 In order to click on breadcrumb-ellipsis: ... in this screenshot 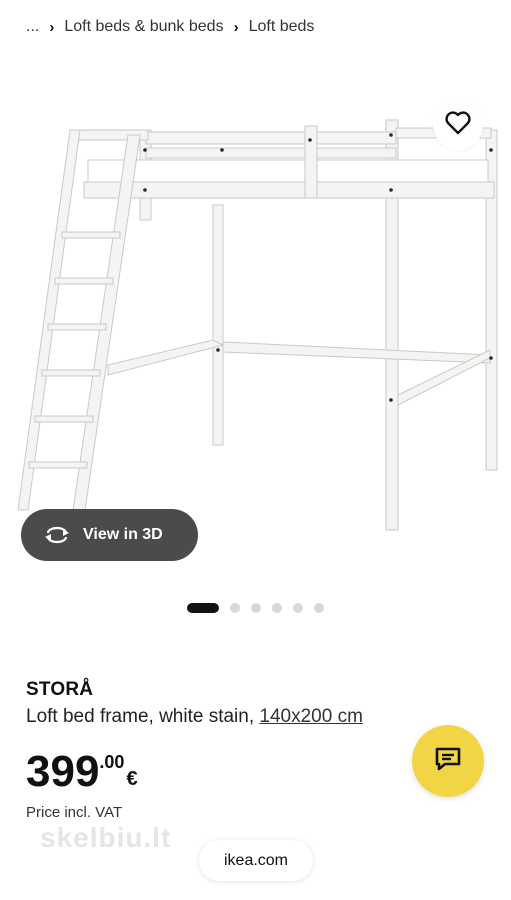, I will do `click(32, 27)`.